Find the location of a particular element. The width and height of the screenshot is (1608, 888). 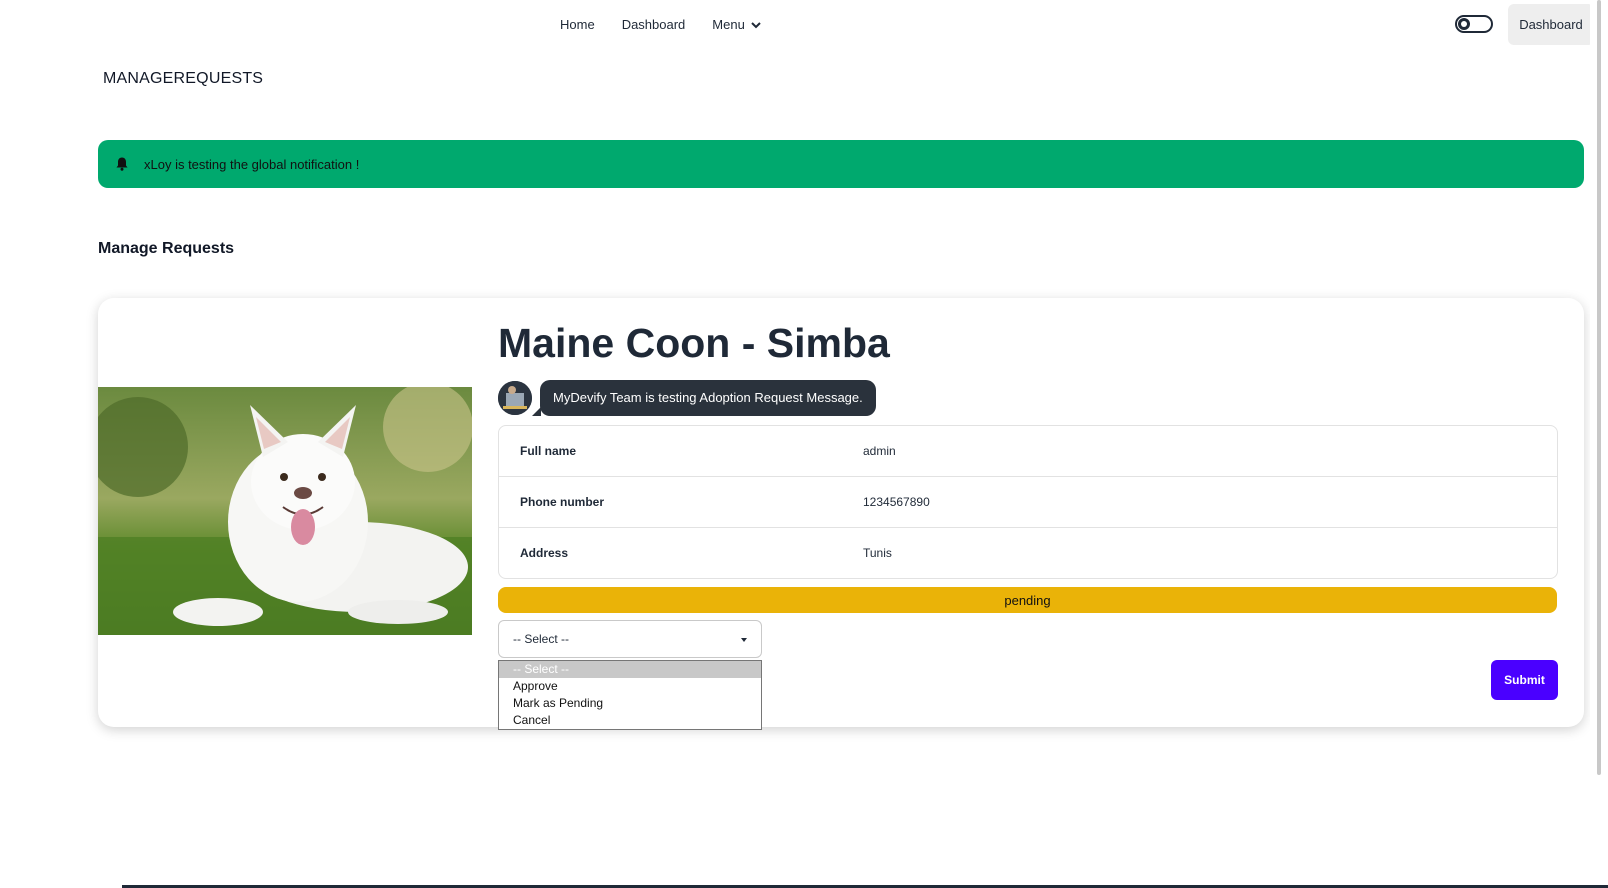

detail-label: Phone number is located at coordinates (562, 502).